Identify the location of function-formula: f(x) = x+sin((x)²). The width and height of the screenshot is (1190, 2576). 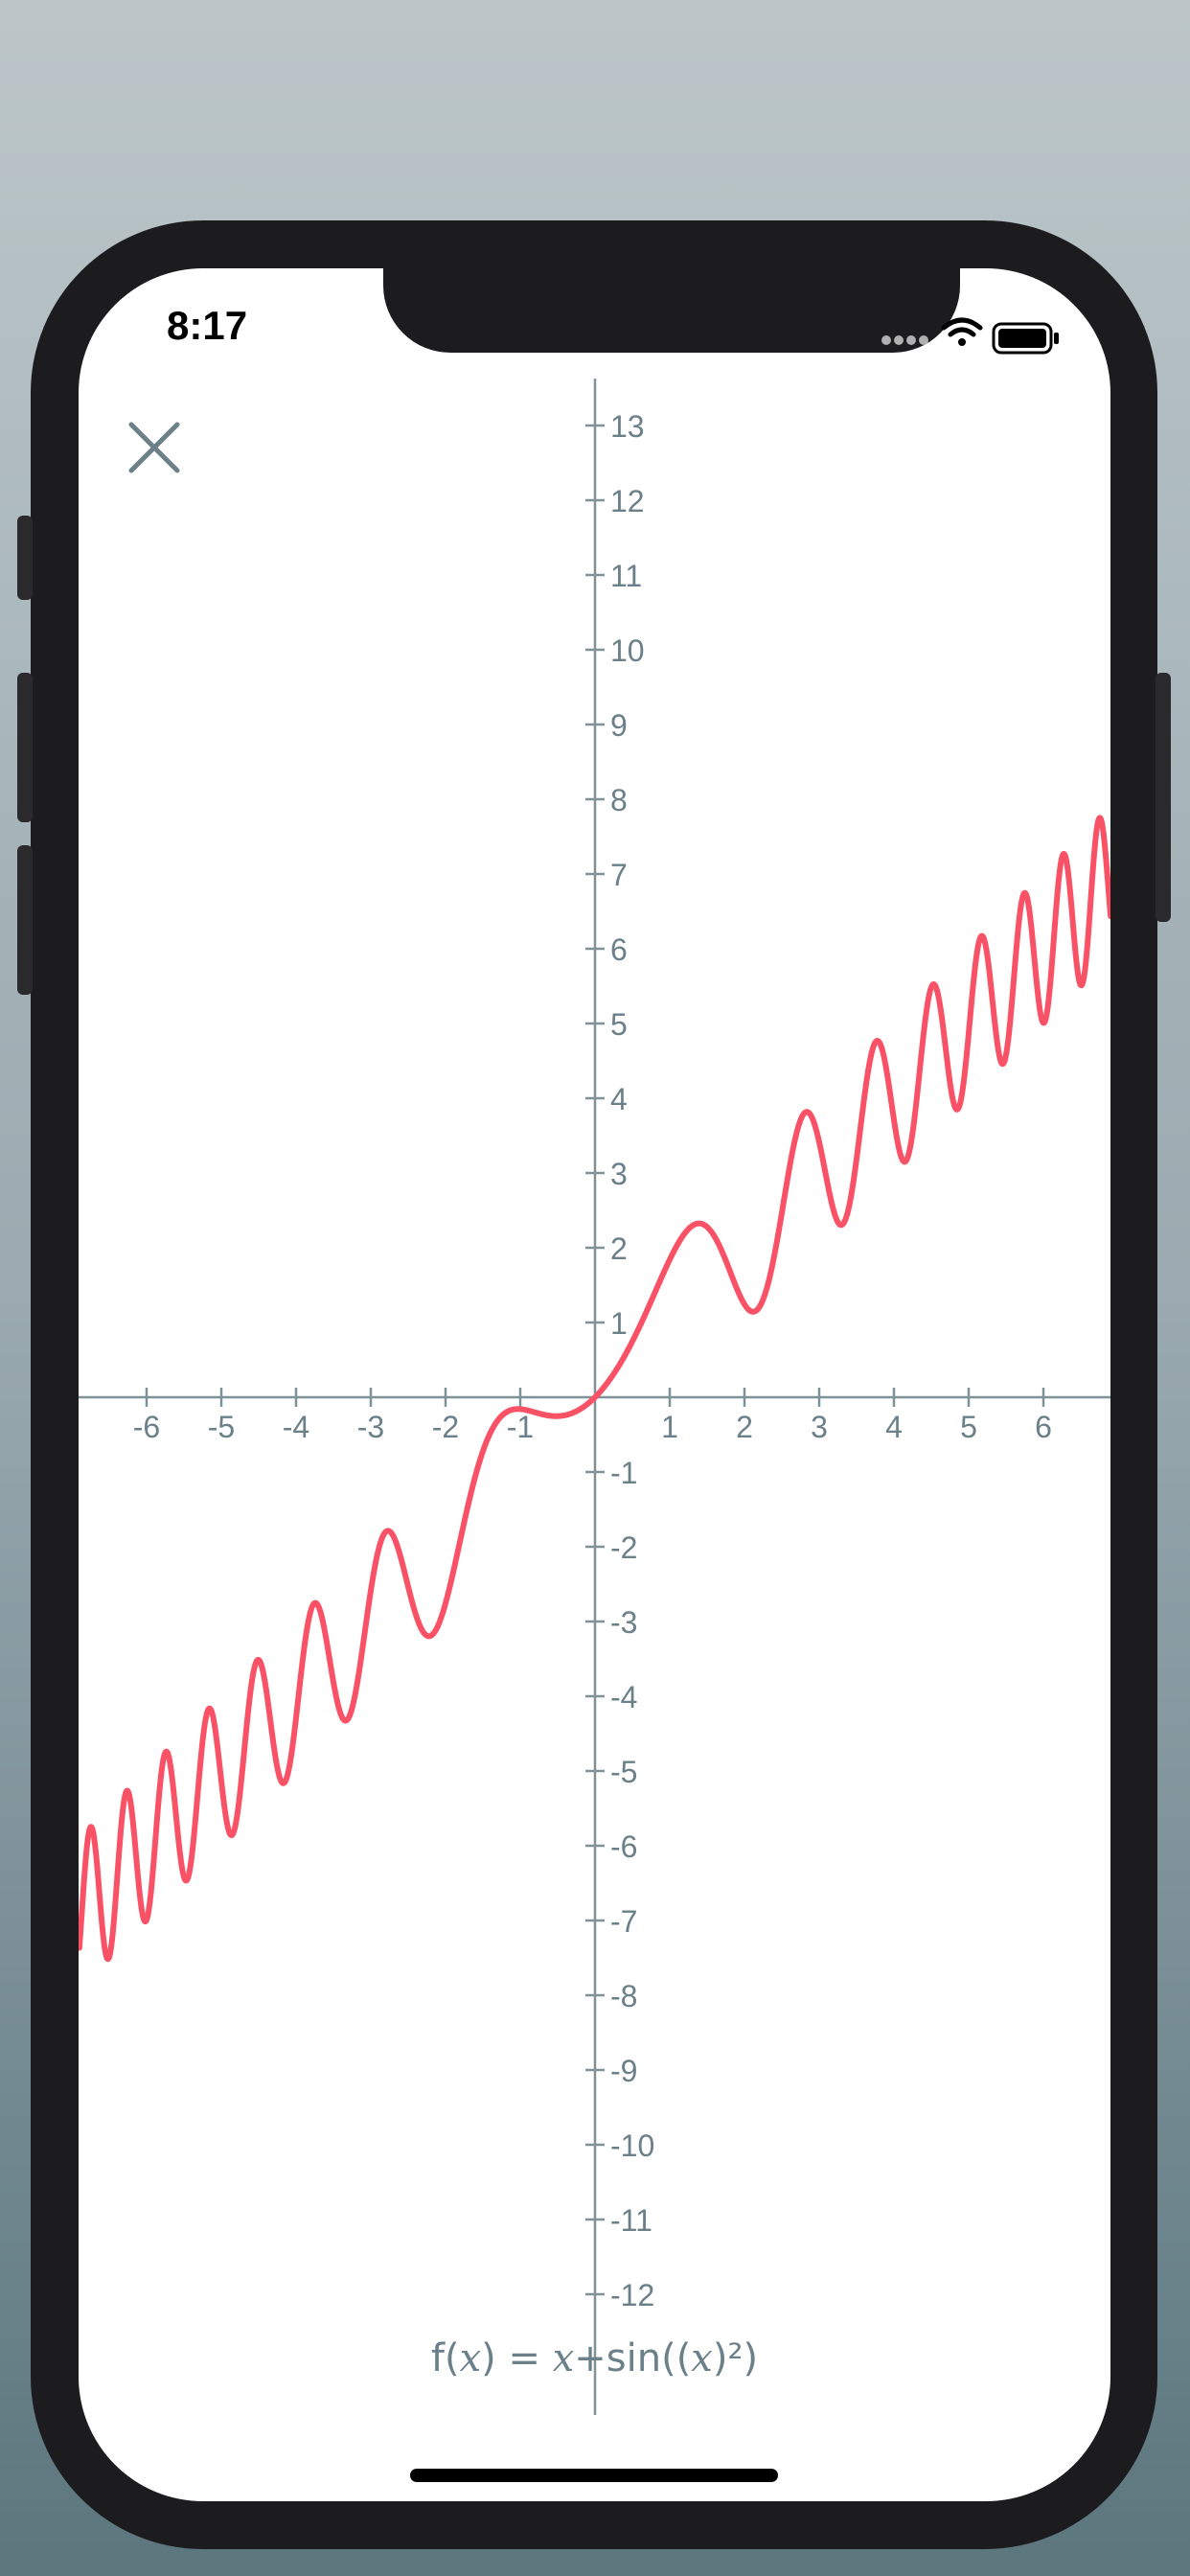
(594, 2358).